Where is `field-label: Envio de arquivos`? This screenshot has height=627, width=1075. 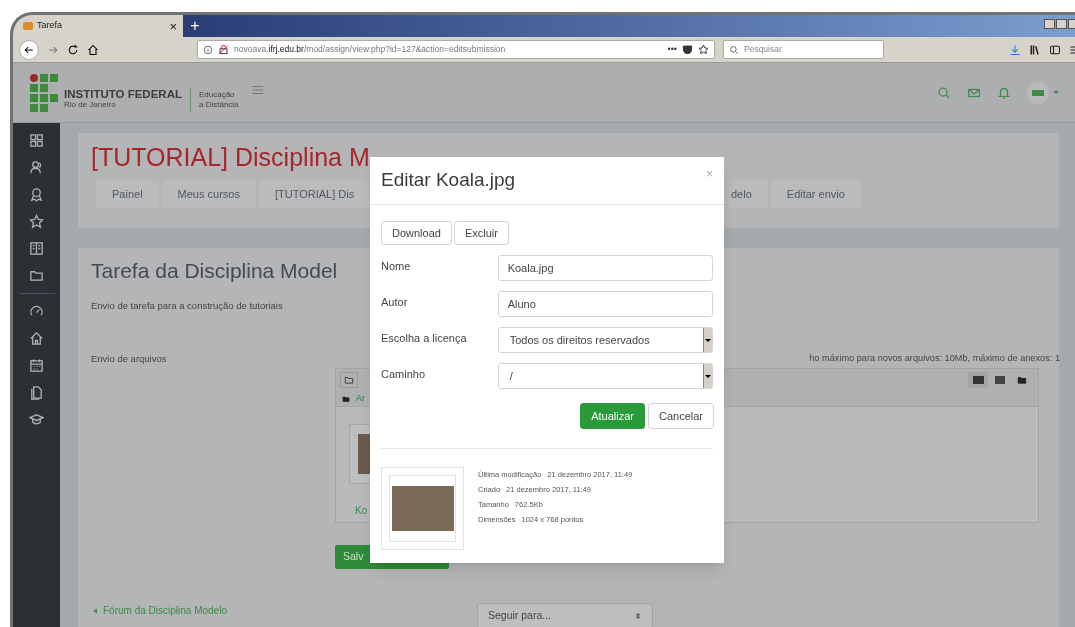
field-label: Envio de arquivos is located at coordinates (129, 359).